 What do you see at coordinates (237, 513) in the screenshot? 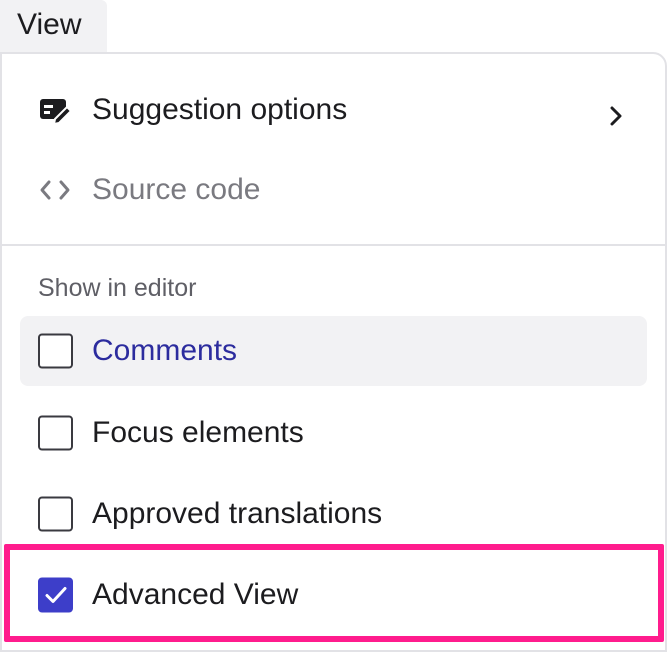
I see `checkbox-label: Approved translations` at bounding box center [237, 513].